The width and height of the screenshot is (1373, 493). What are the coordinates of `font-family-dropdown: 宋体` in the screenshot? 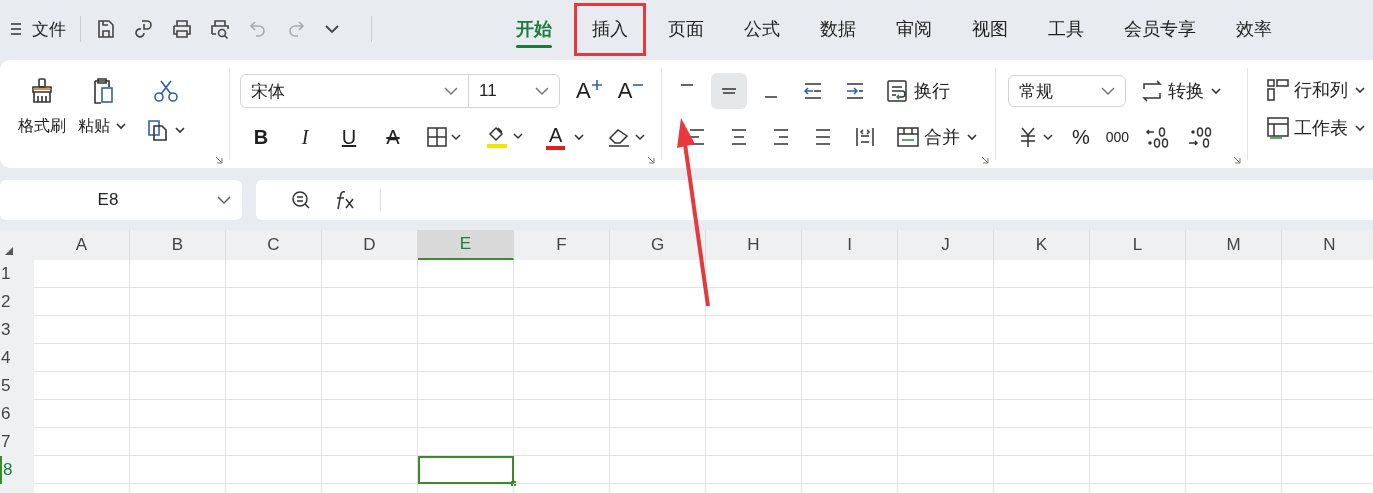 It's located at (355, 91).